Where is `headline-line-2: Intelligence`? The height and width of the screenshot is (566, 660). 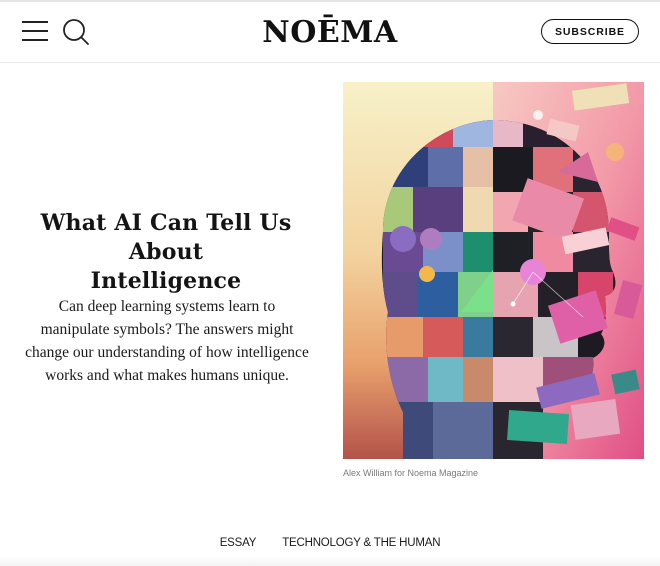 headline-line-2: Intelligence is located at coordinates (166, 281).